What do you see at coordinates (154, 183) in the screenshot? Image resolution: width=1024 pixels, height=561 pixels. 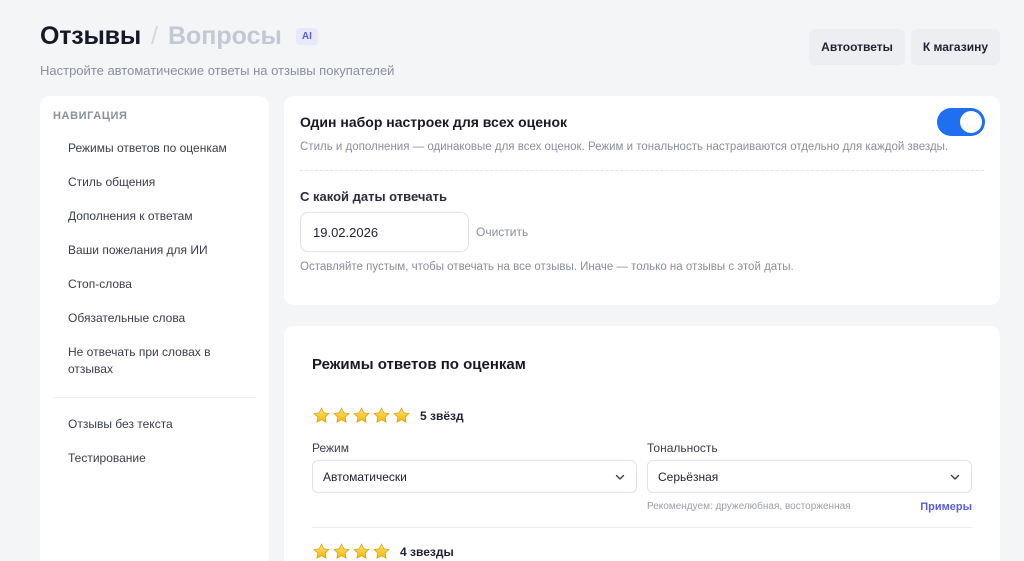 I see `sidebar-item-style: Стиль общения` at bounding box center [154, 183].